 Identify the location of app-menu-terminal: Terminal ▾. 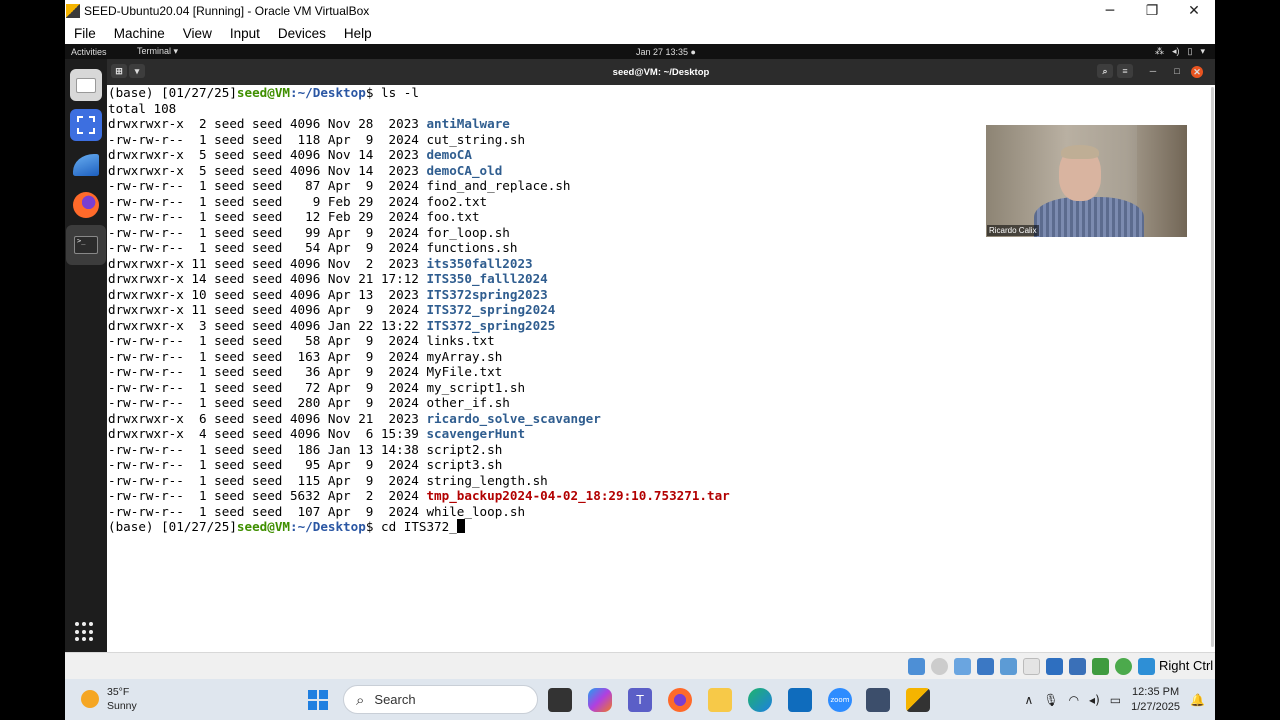
(185, 51).